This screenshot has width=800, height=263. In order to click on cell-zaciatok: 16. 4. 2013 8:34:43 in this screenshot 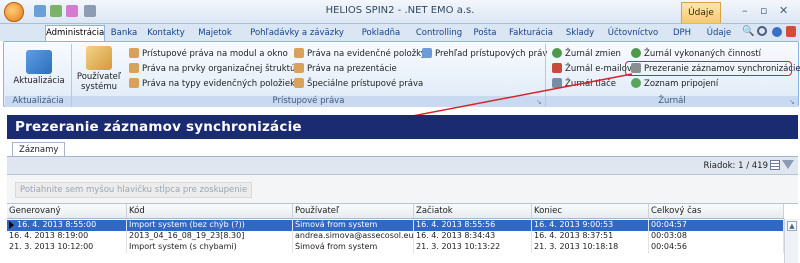, I will do `click(473, 236)`.